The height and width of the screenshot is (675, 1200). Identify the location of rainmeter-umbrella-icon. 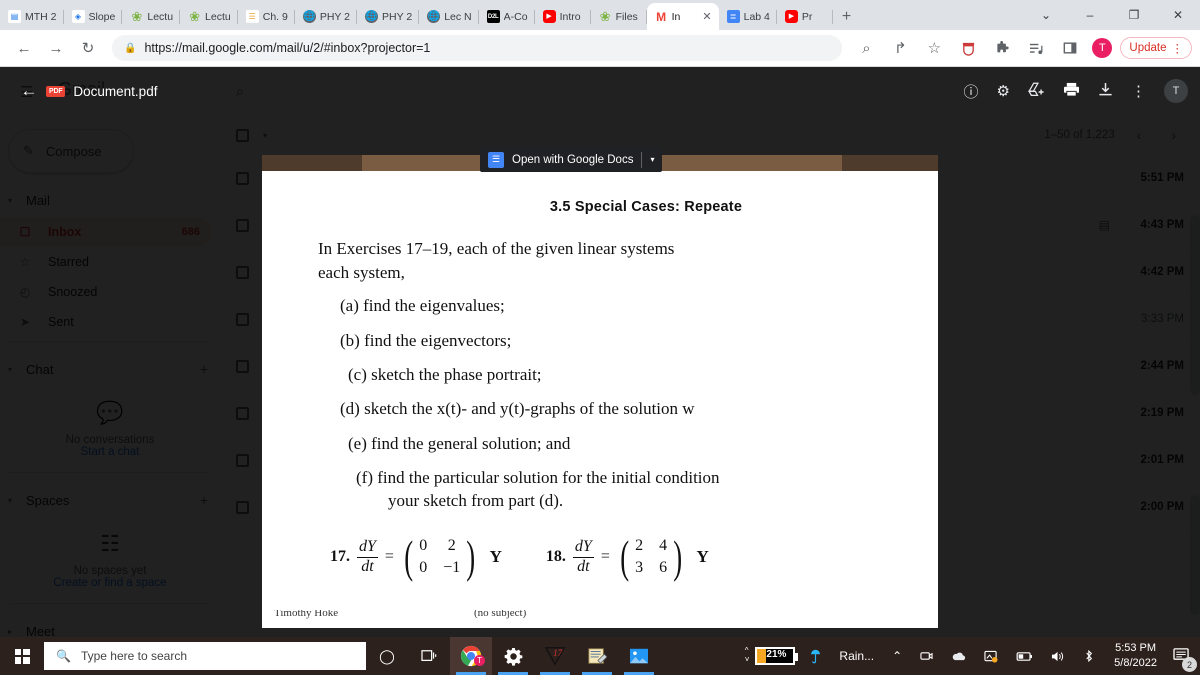
(815, 656).